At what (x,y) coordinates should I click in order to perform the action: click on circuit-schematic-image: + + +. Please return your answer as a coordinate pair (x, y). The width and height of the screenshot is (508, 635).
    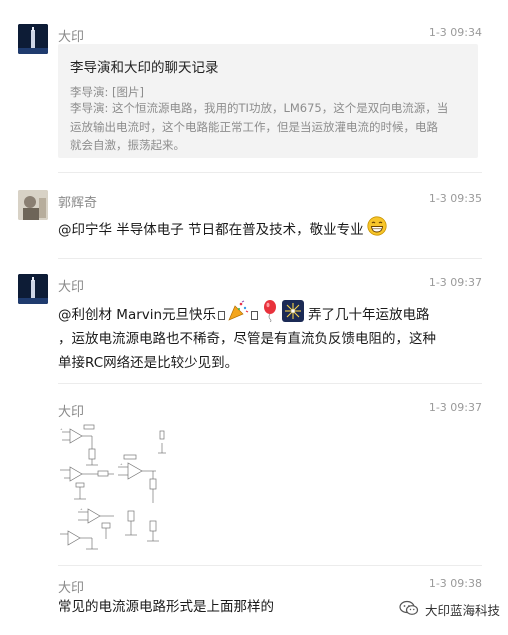
    Looking at the image, I should click on (114, 488).